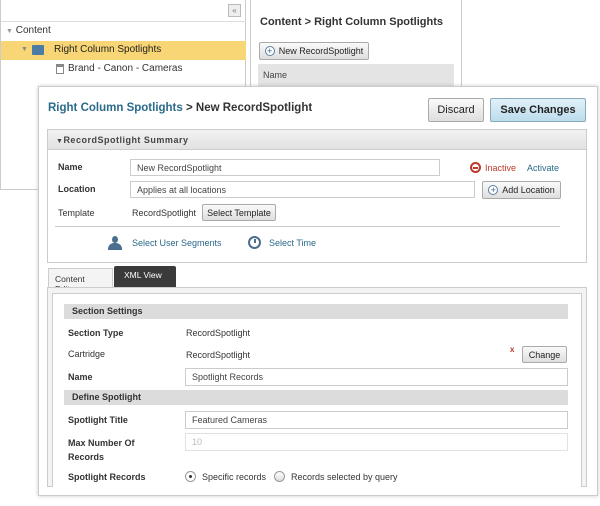 The height and width of the screenshot is (506, 600). I want to click on location-label: Location, so click(77, 189).